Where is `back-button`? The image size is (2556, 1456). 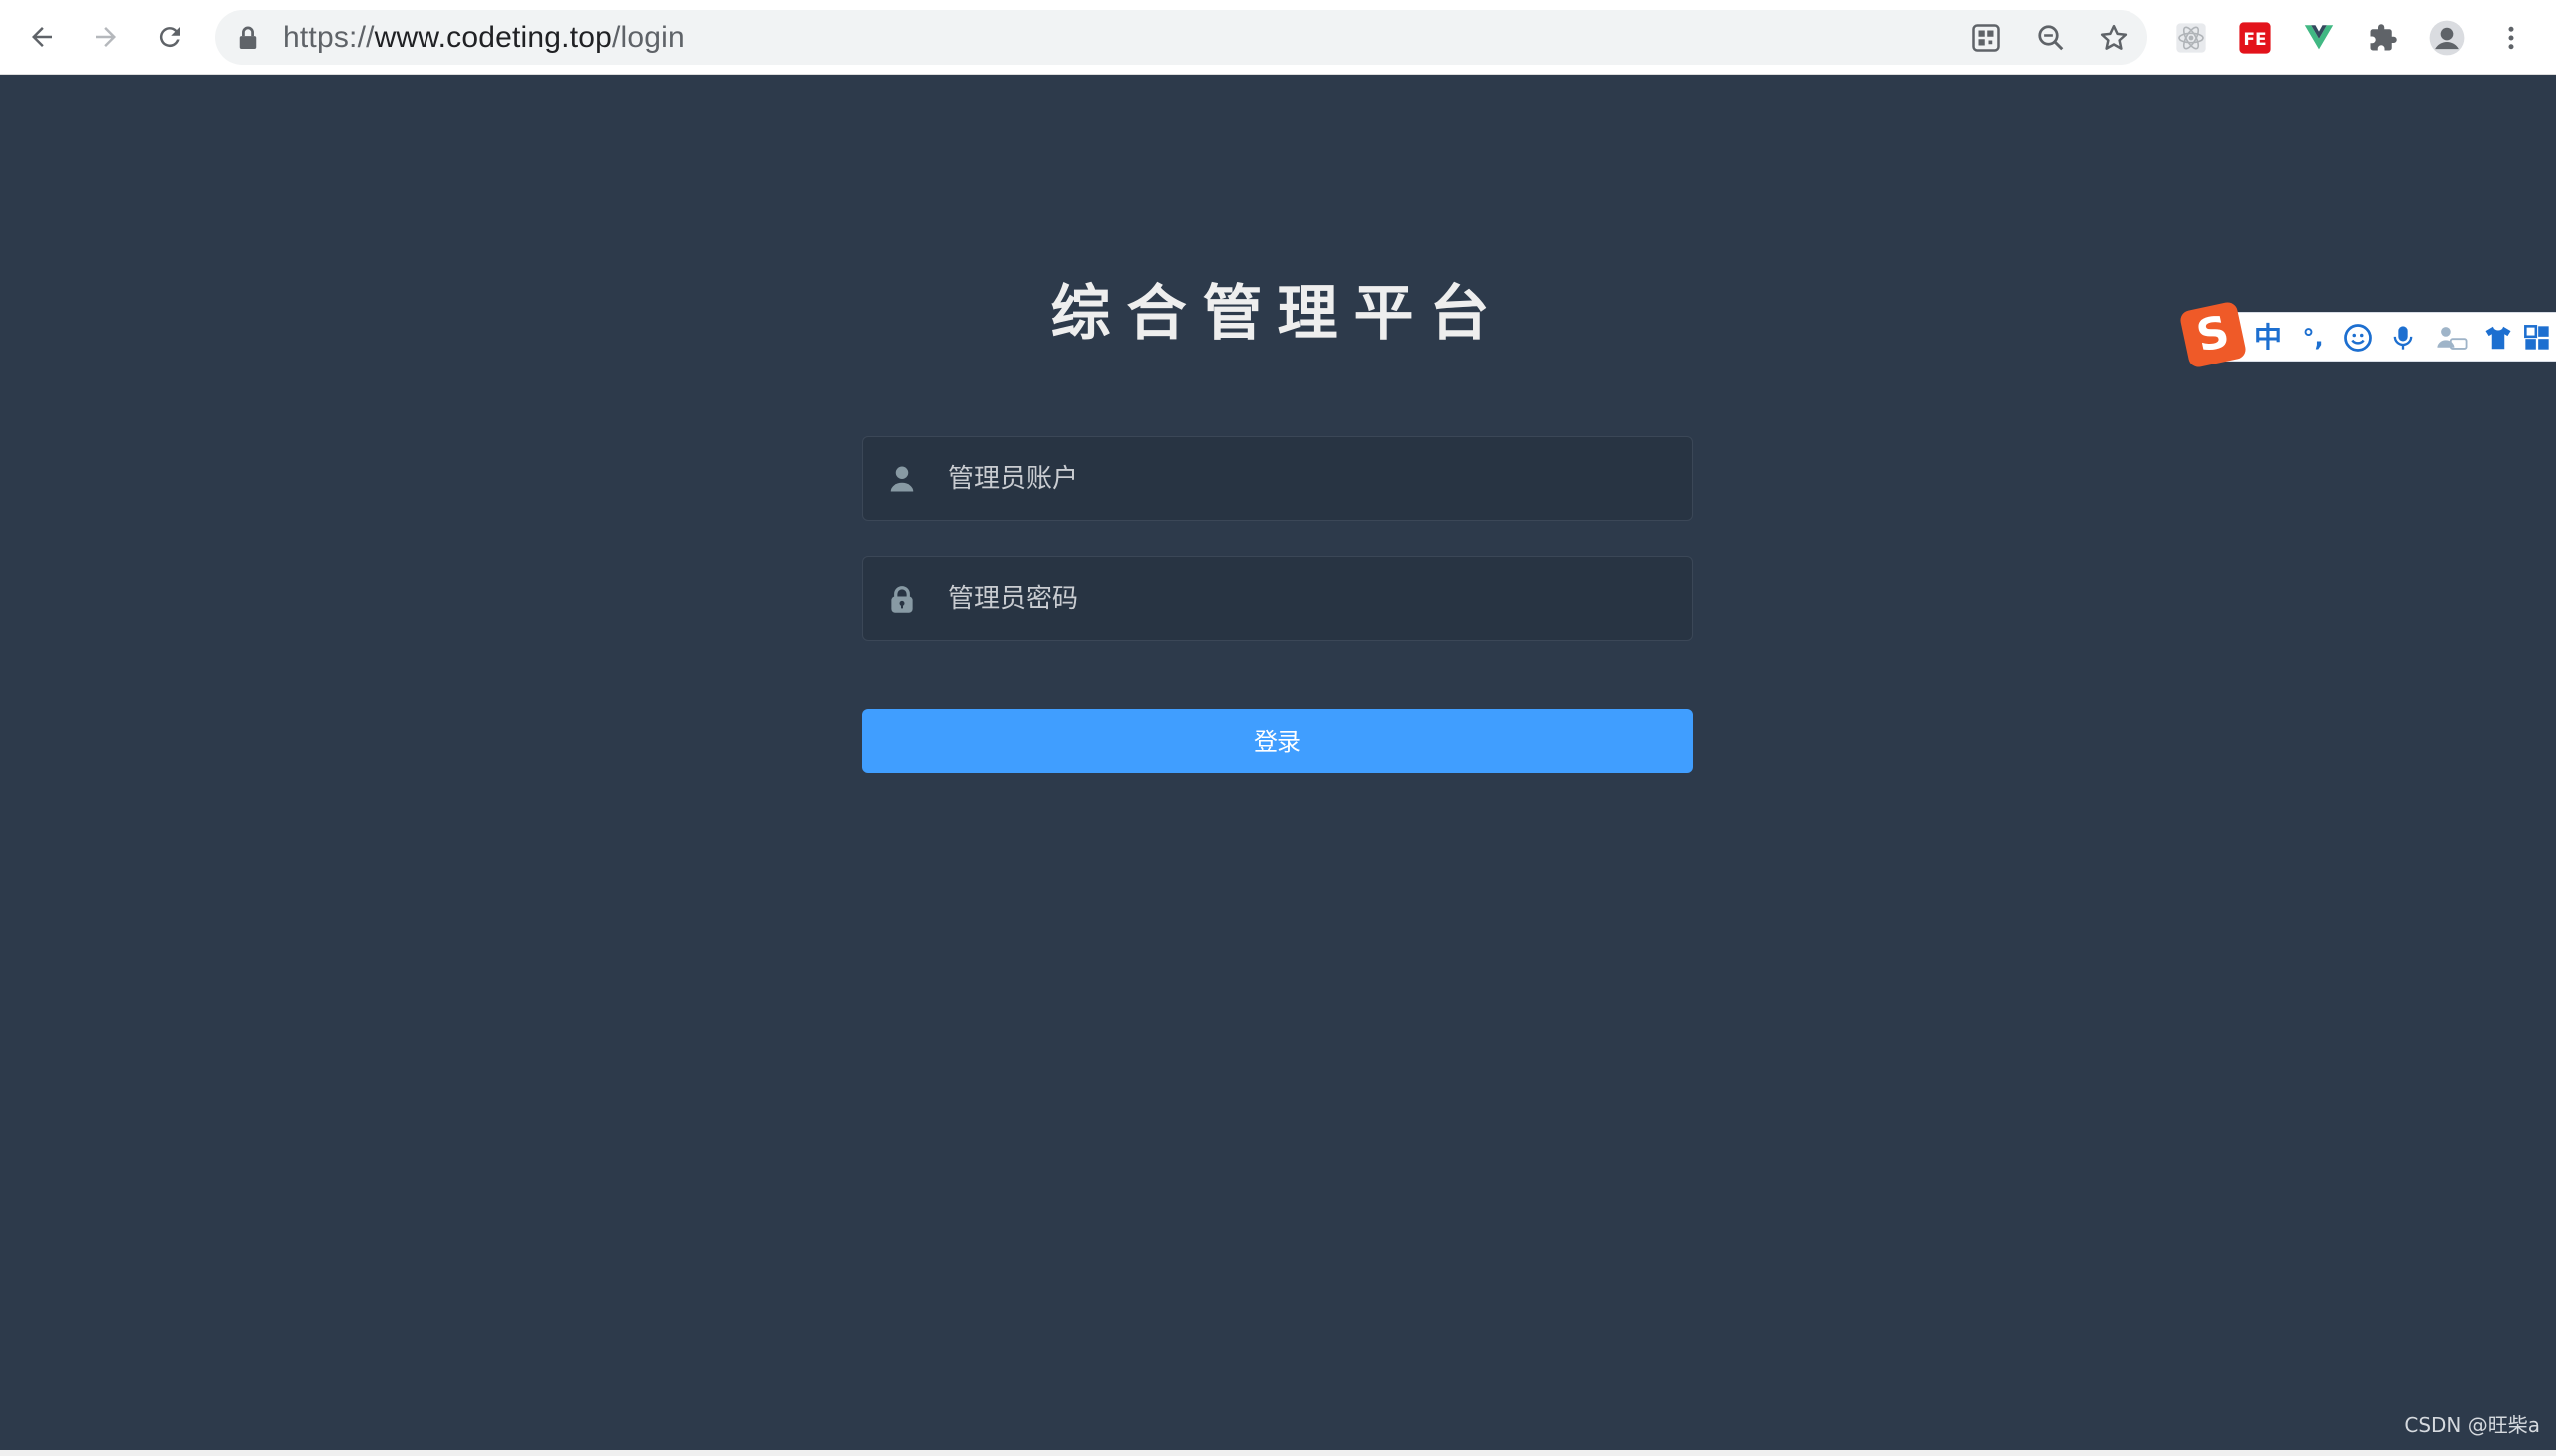
back-button is located at coordinates (42, 37).